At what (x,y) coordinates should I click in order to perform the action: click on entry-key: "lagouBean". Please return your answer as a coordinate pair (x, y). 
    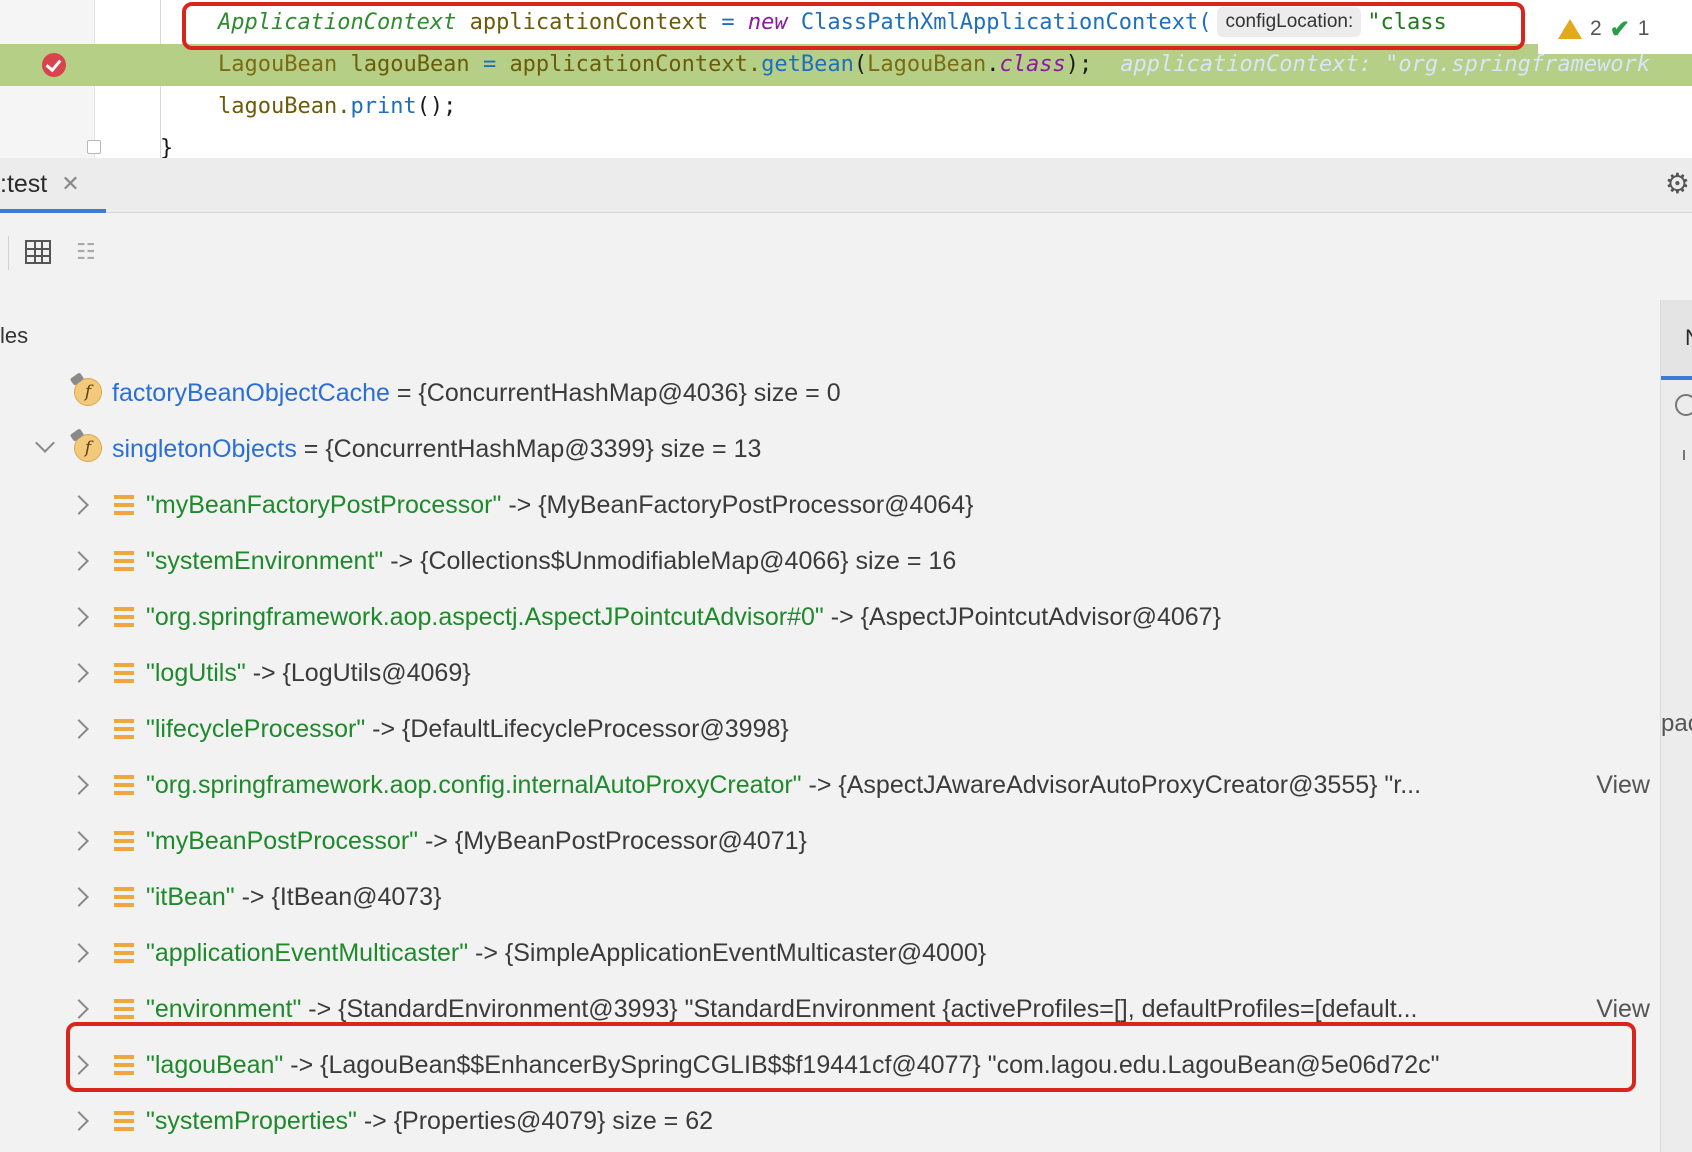
    Looking at the image, I should click on (215, 1065).